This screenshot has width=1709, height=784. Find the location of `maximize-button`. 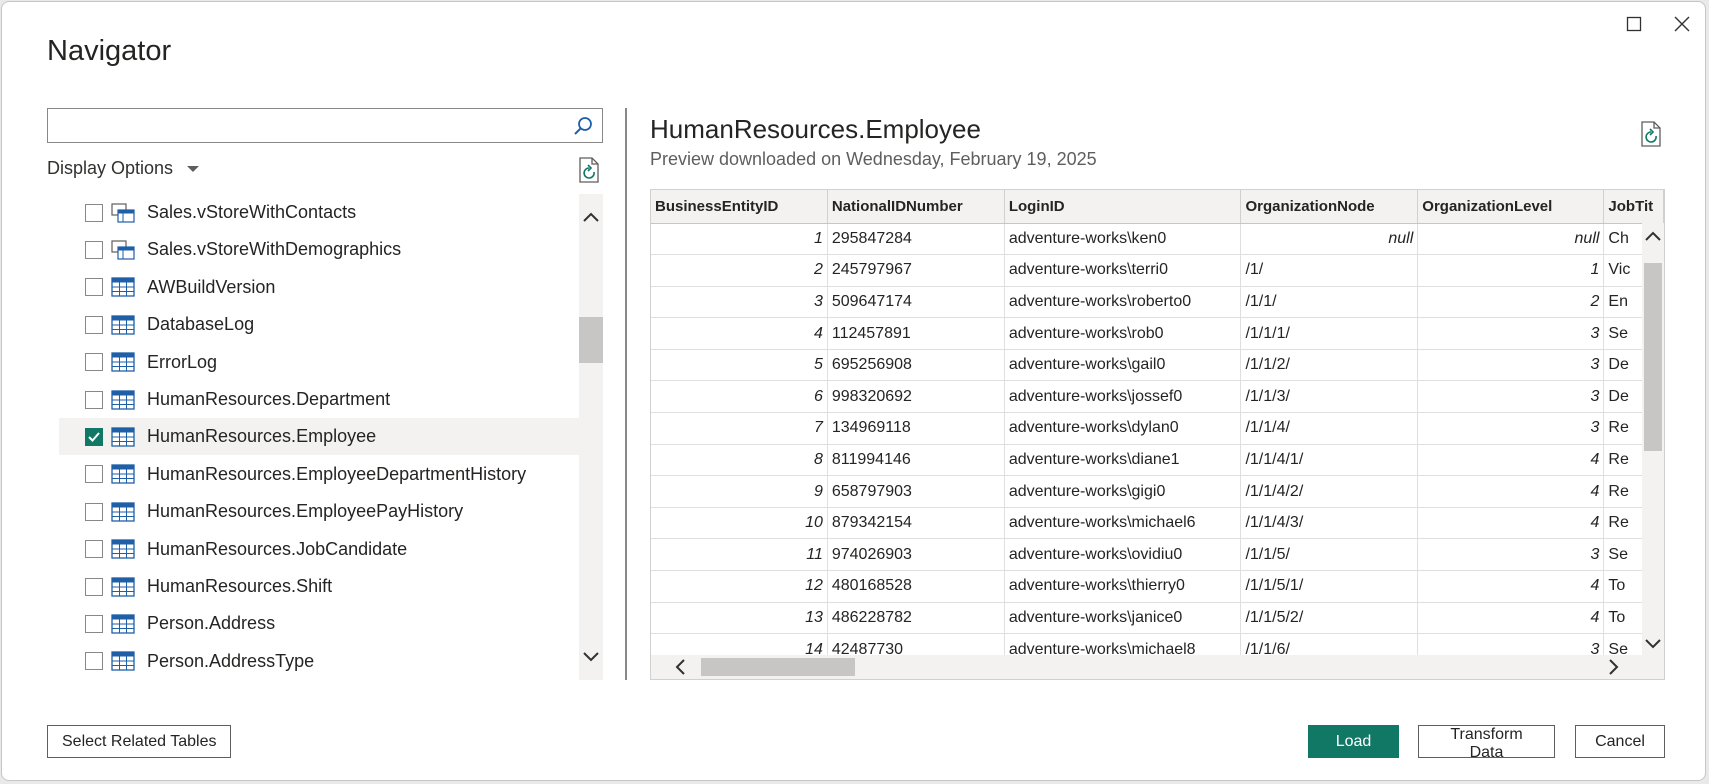

maximize-button is located at coordinates (1634, 24).